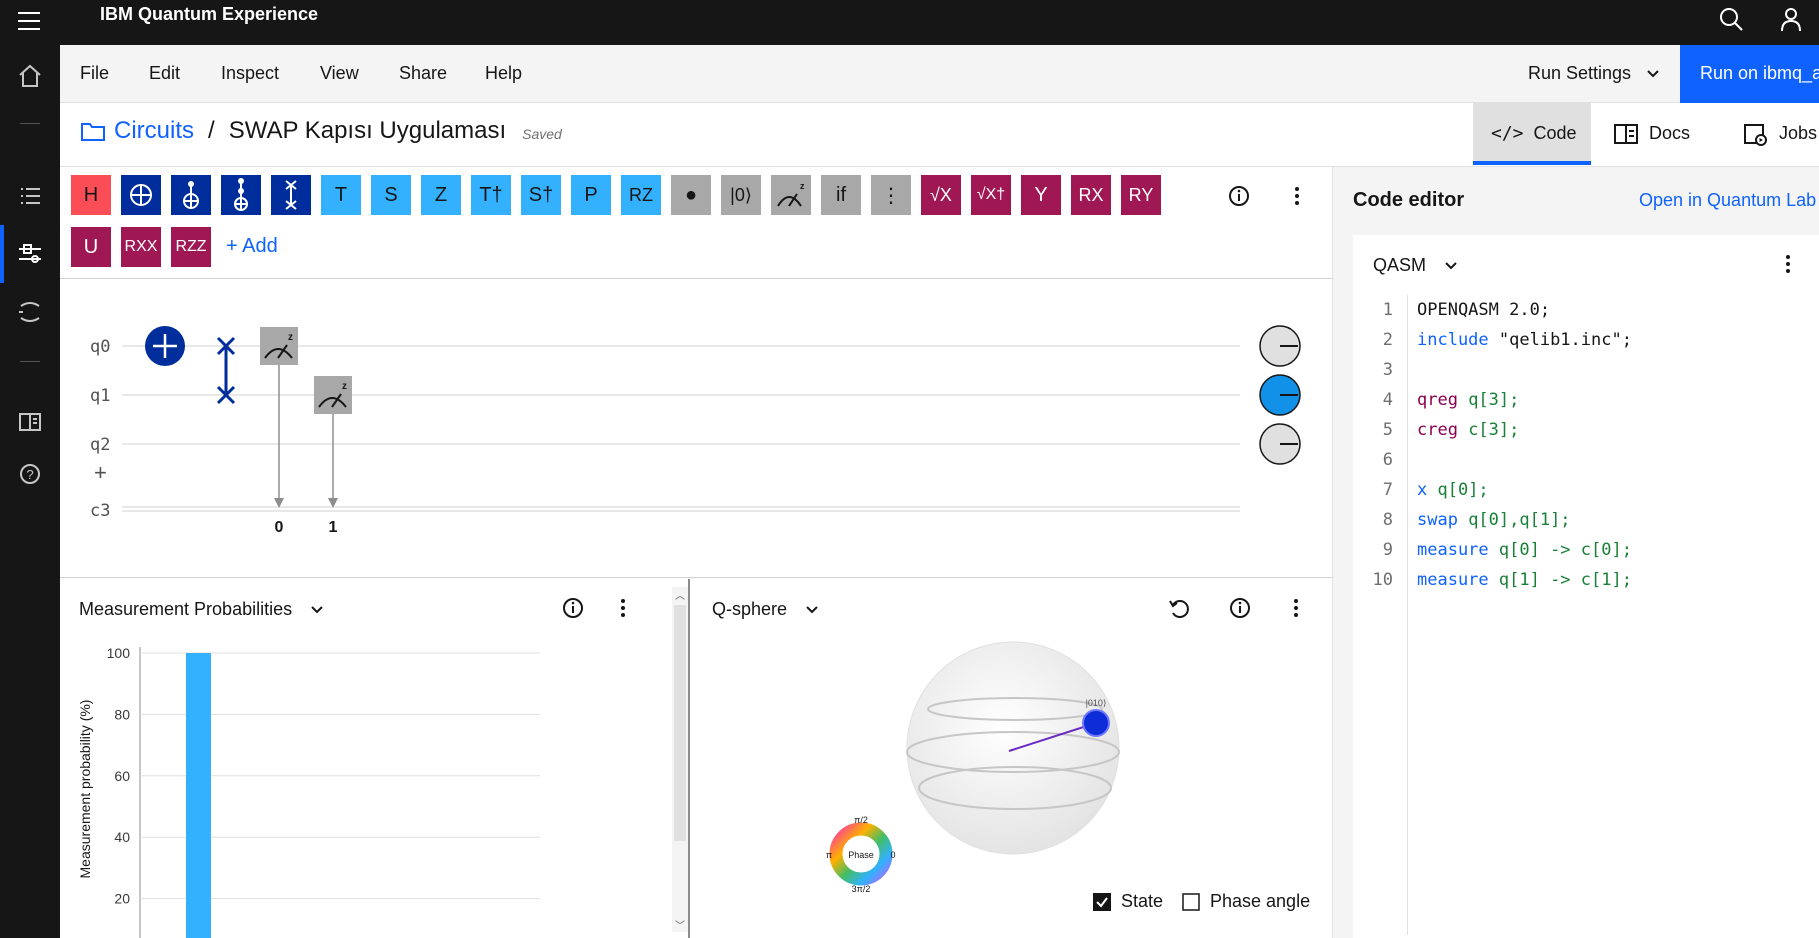 Image resolution: width=1819 pixels, height=938 pixels. I want to click on app-title: IBM Quantum Experience, so click(209, 14).